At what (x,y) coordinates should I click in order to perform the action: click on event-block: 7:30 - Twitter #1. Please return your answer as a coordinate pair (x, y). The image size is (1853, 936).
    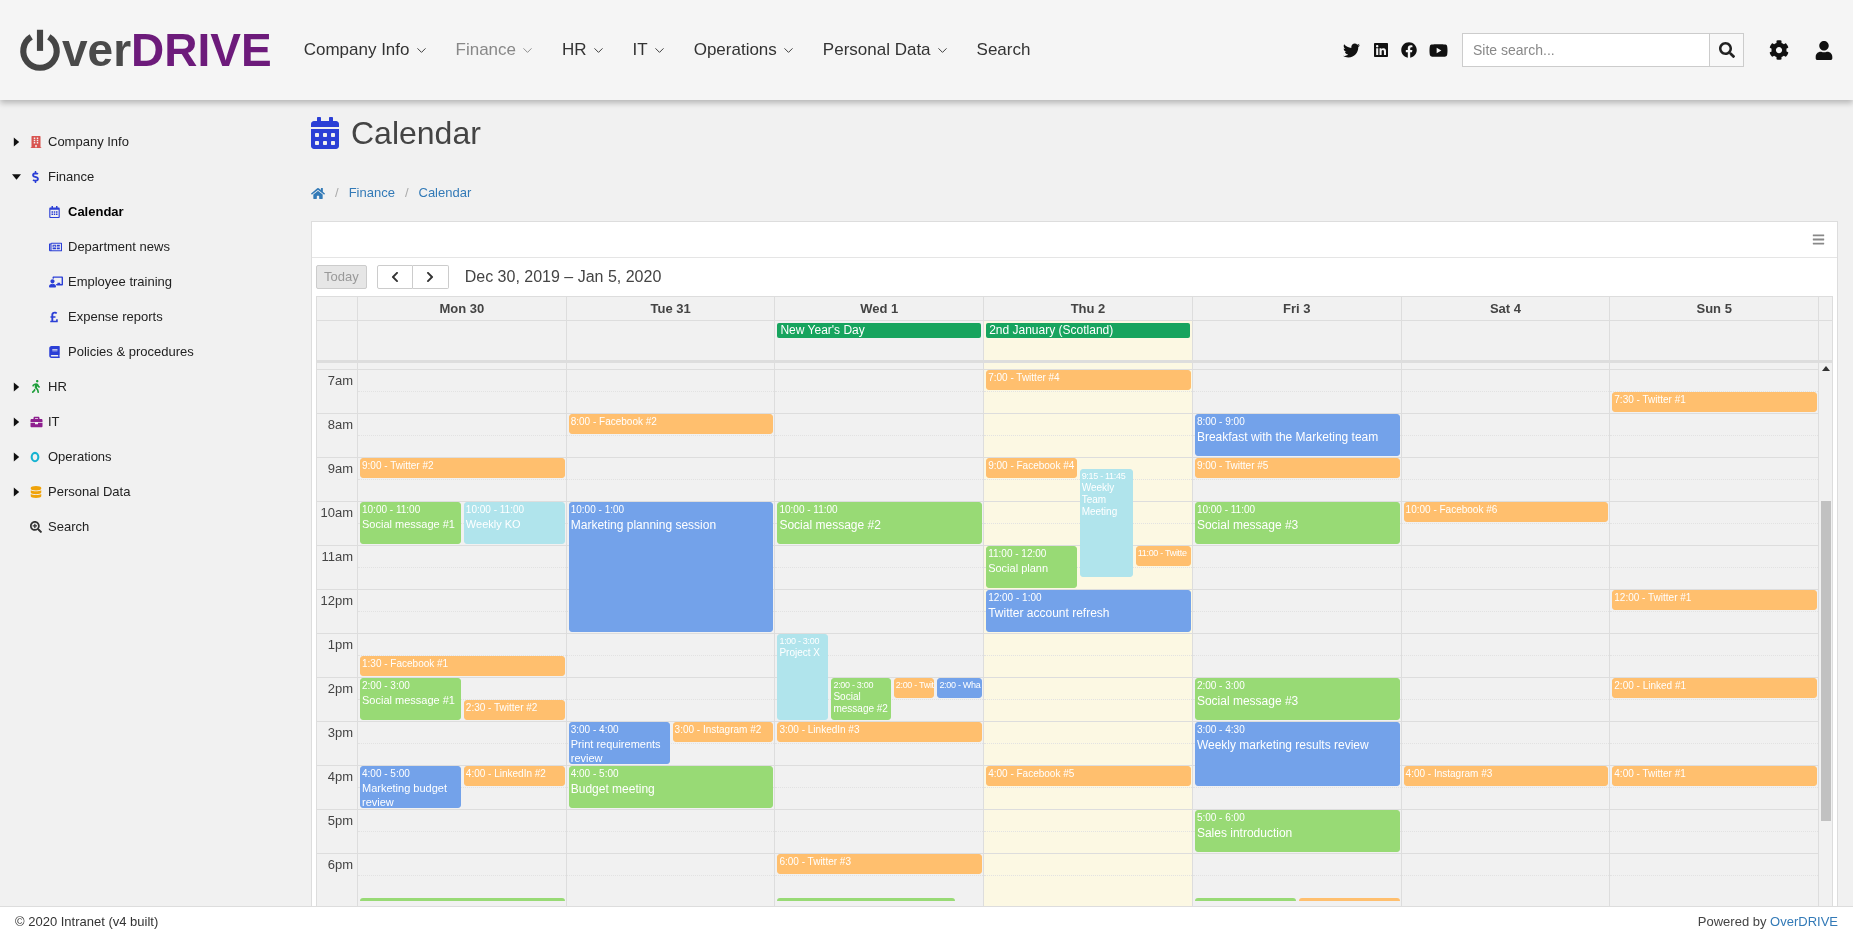
    Looking at the image, I should click on (1715, 402).